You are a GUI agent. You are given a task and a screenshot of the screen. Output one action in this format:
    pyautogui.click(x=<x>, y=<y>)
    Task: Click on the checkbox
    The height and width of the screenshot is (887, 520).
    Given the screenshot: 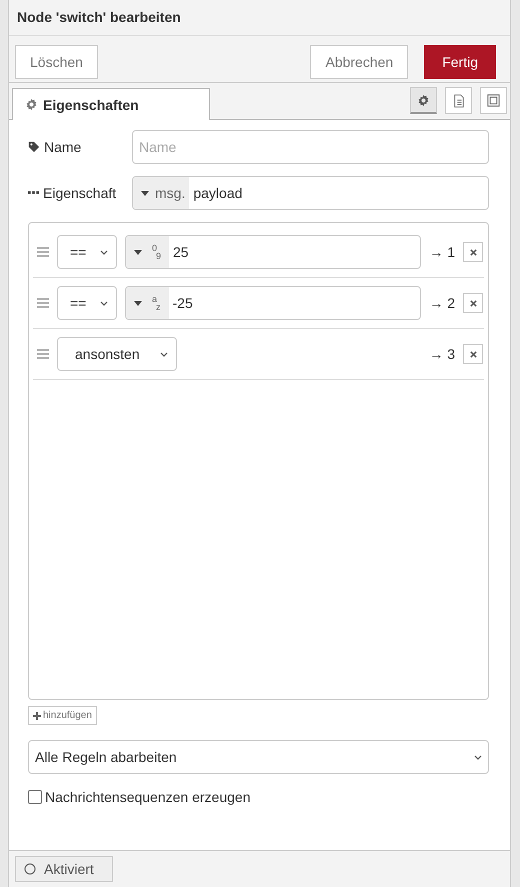 What is the action you would take?
    pyautogui.click(x=35, y=797)
    